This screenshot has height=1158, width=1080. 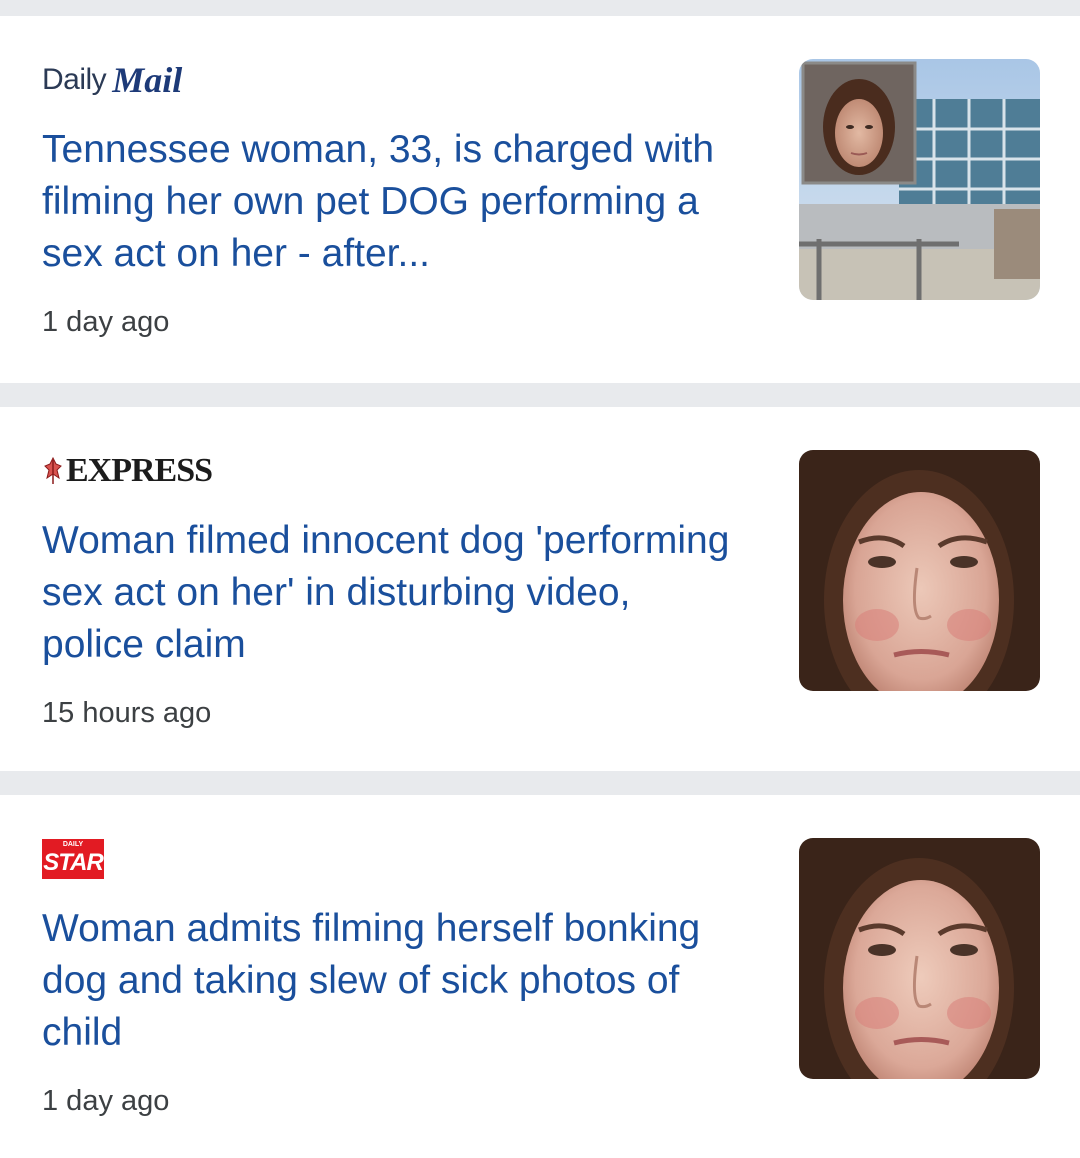 What do you see at coordinates (127, 713) in the screenshot?
I see `article-timestamp: 15 hours ago` at bounding box center [127, 713].